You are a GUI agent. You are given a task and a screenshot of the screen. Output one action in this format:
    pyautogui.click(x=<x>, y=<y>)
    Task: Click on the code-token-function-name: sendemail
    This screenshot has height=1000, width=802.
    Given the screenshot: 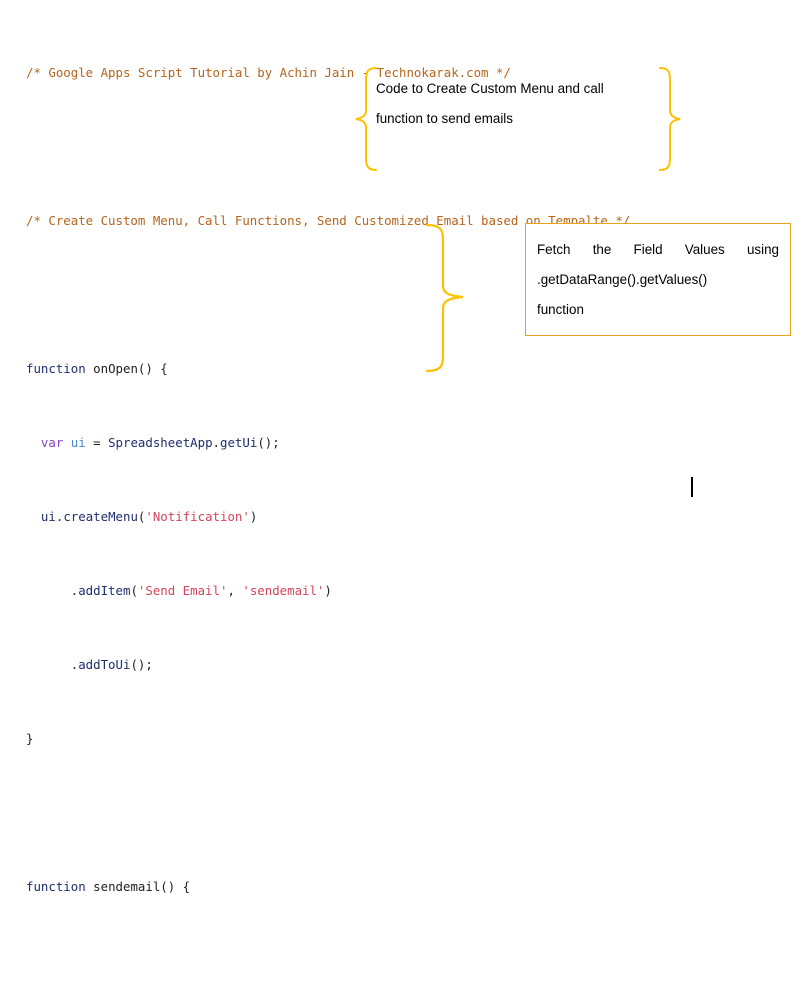 What is the action you would take?
    pyautogui.click(x=127, y=886)
    